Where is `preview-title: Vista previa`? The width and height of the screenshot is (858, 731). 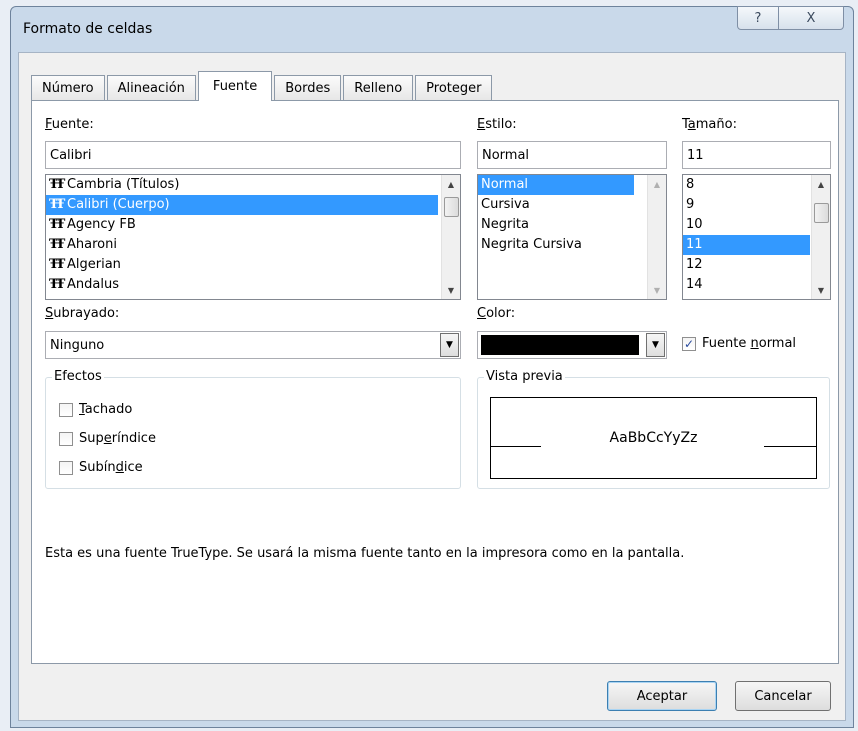
preview-title: Vista previa is located at coordinates (524, 376).